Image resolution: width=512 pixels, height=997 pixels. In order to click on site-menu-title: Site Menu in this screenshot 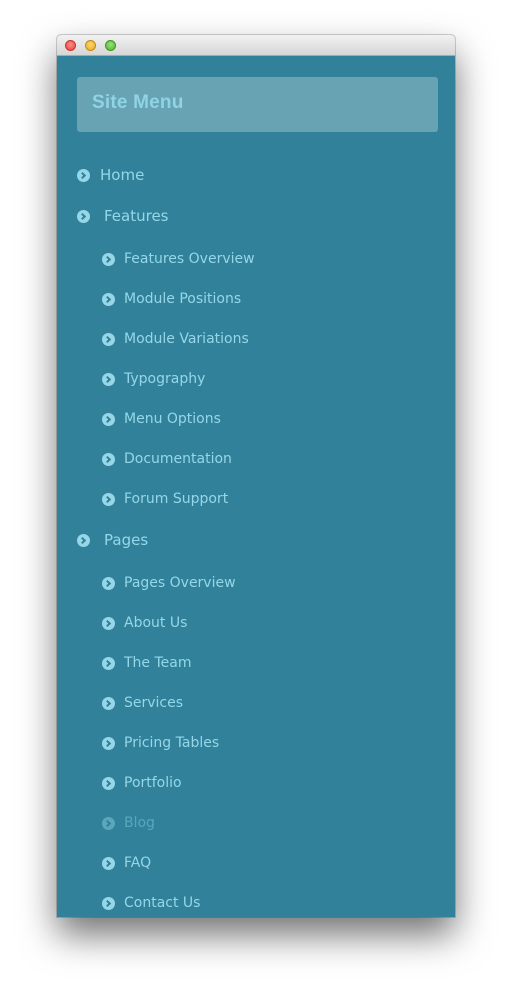, I will do `click(138, 102)`.